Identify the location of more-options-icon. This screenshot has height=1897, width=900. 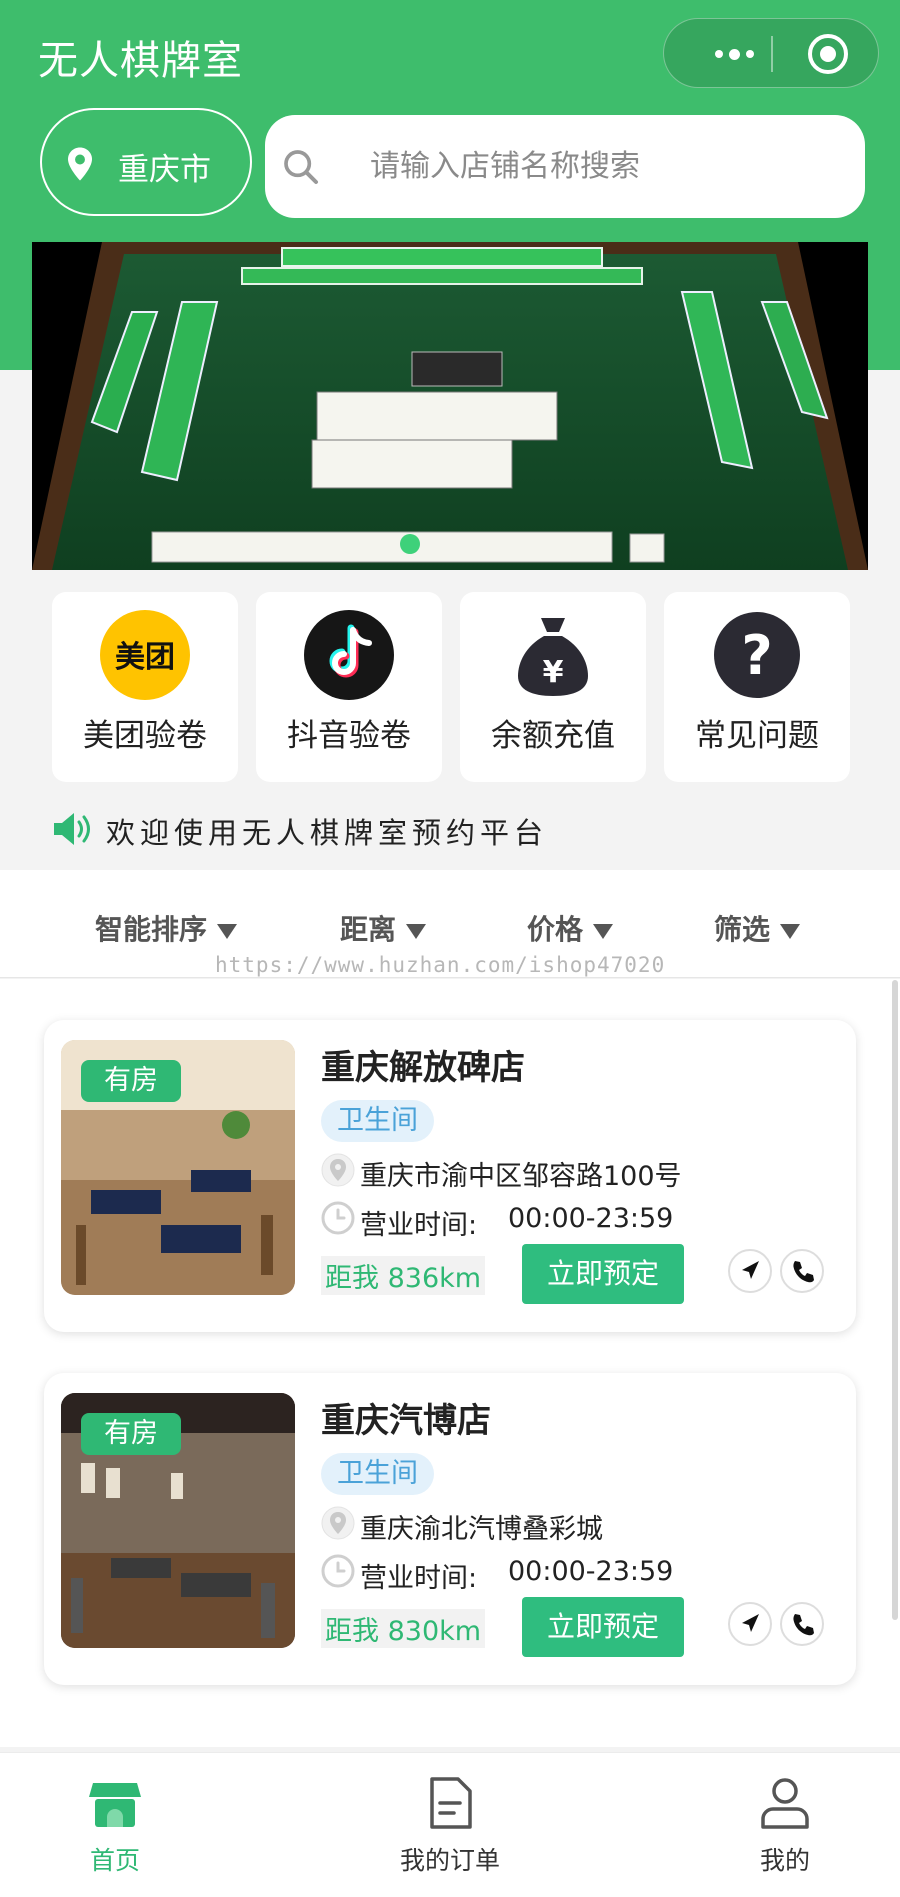
(734, 54).